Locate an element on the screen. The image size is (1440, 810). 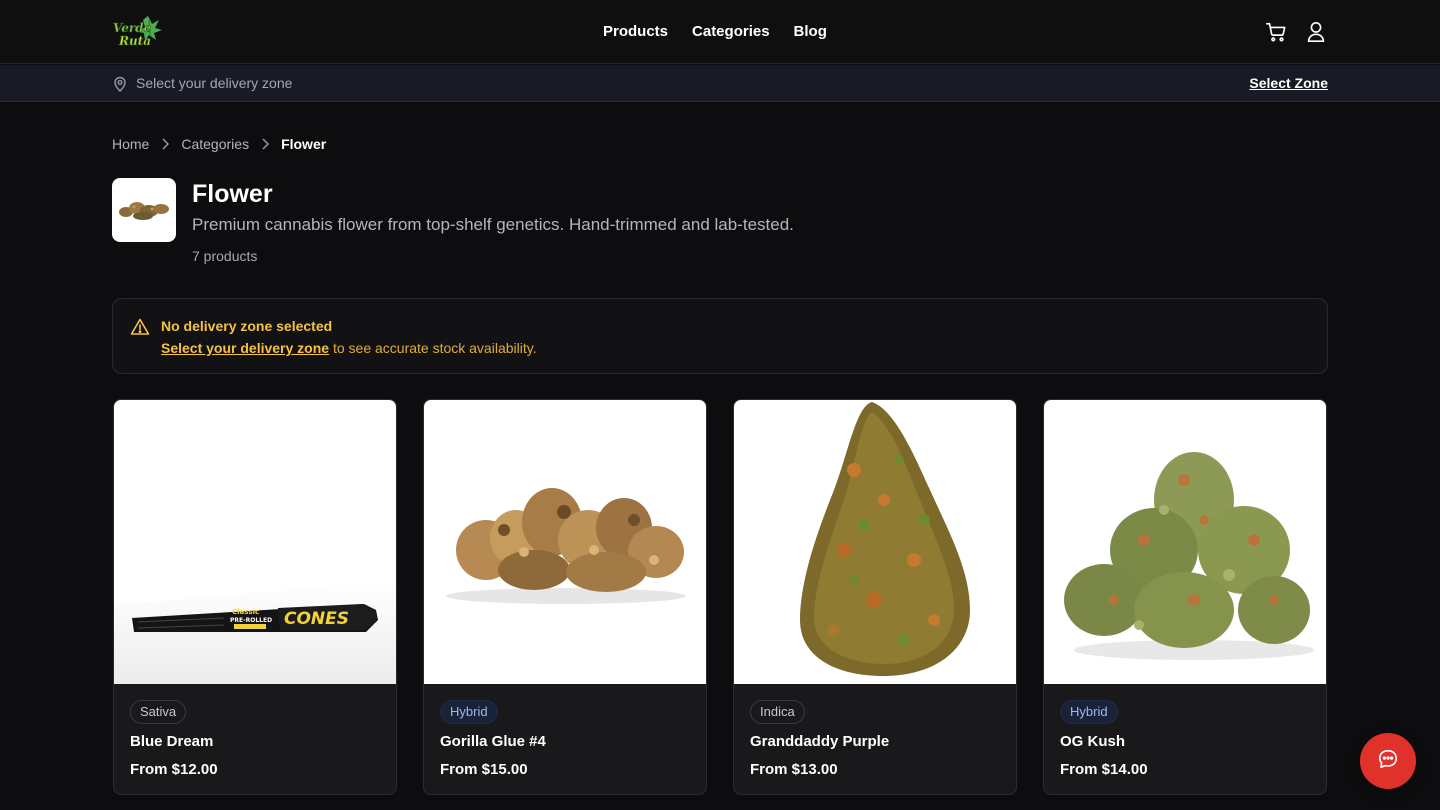
alert-select-zone-link: Select your delivery zone is located at coordinates (245, 348).